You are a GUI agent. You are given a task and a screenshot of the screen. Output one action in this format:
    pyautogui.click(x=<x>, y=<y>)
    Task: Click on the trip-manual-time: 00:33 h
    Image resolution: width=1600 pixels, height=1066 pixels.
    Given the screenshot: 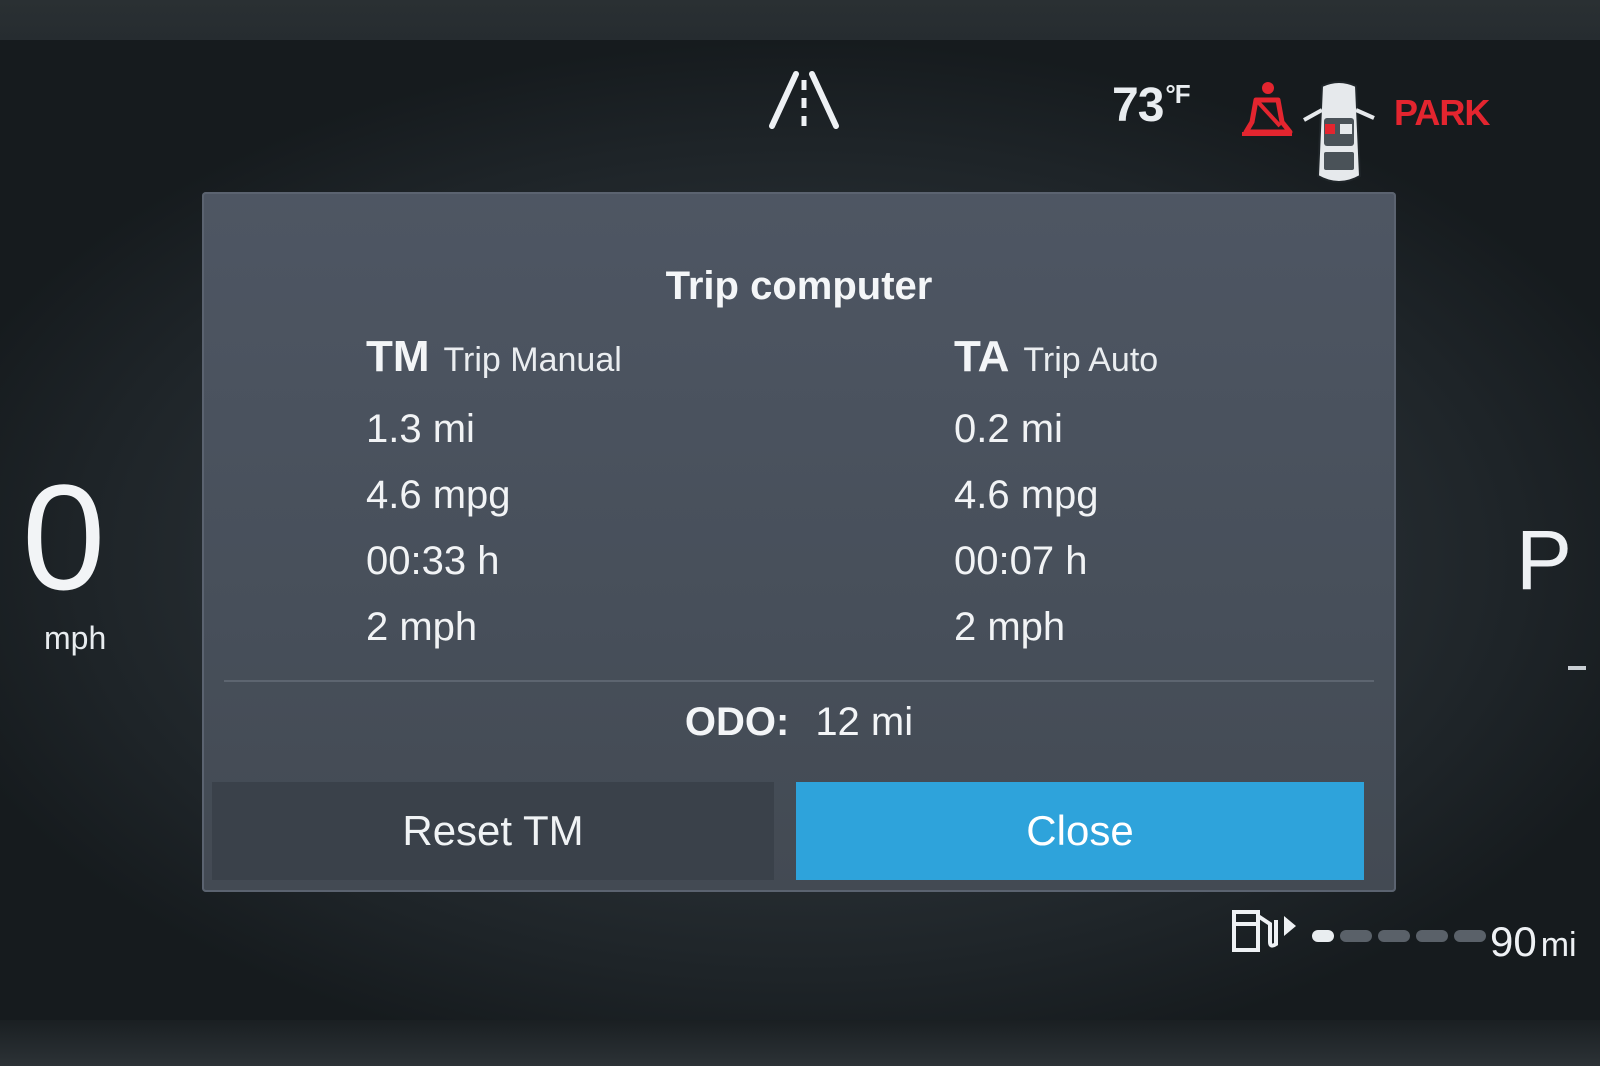 What is the action you would take?
    pyautogui.click(x=433, y=561)
    